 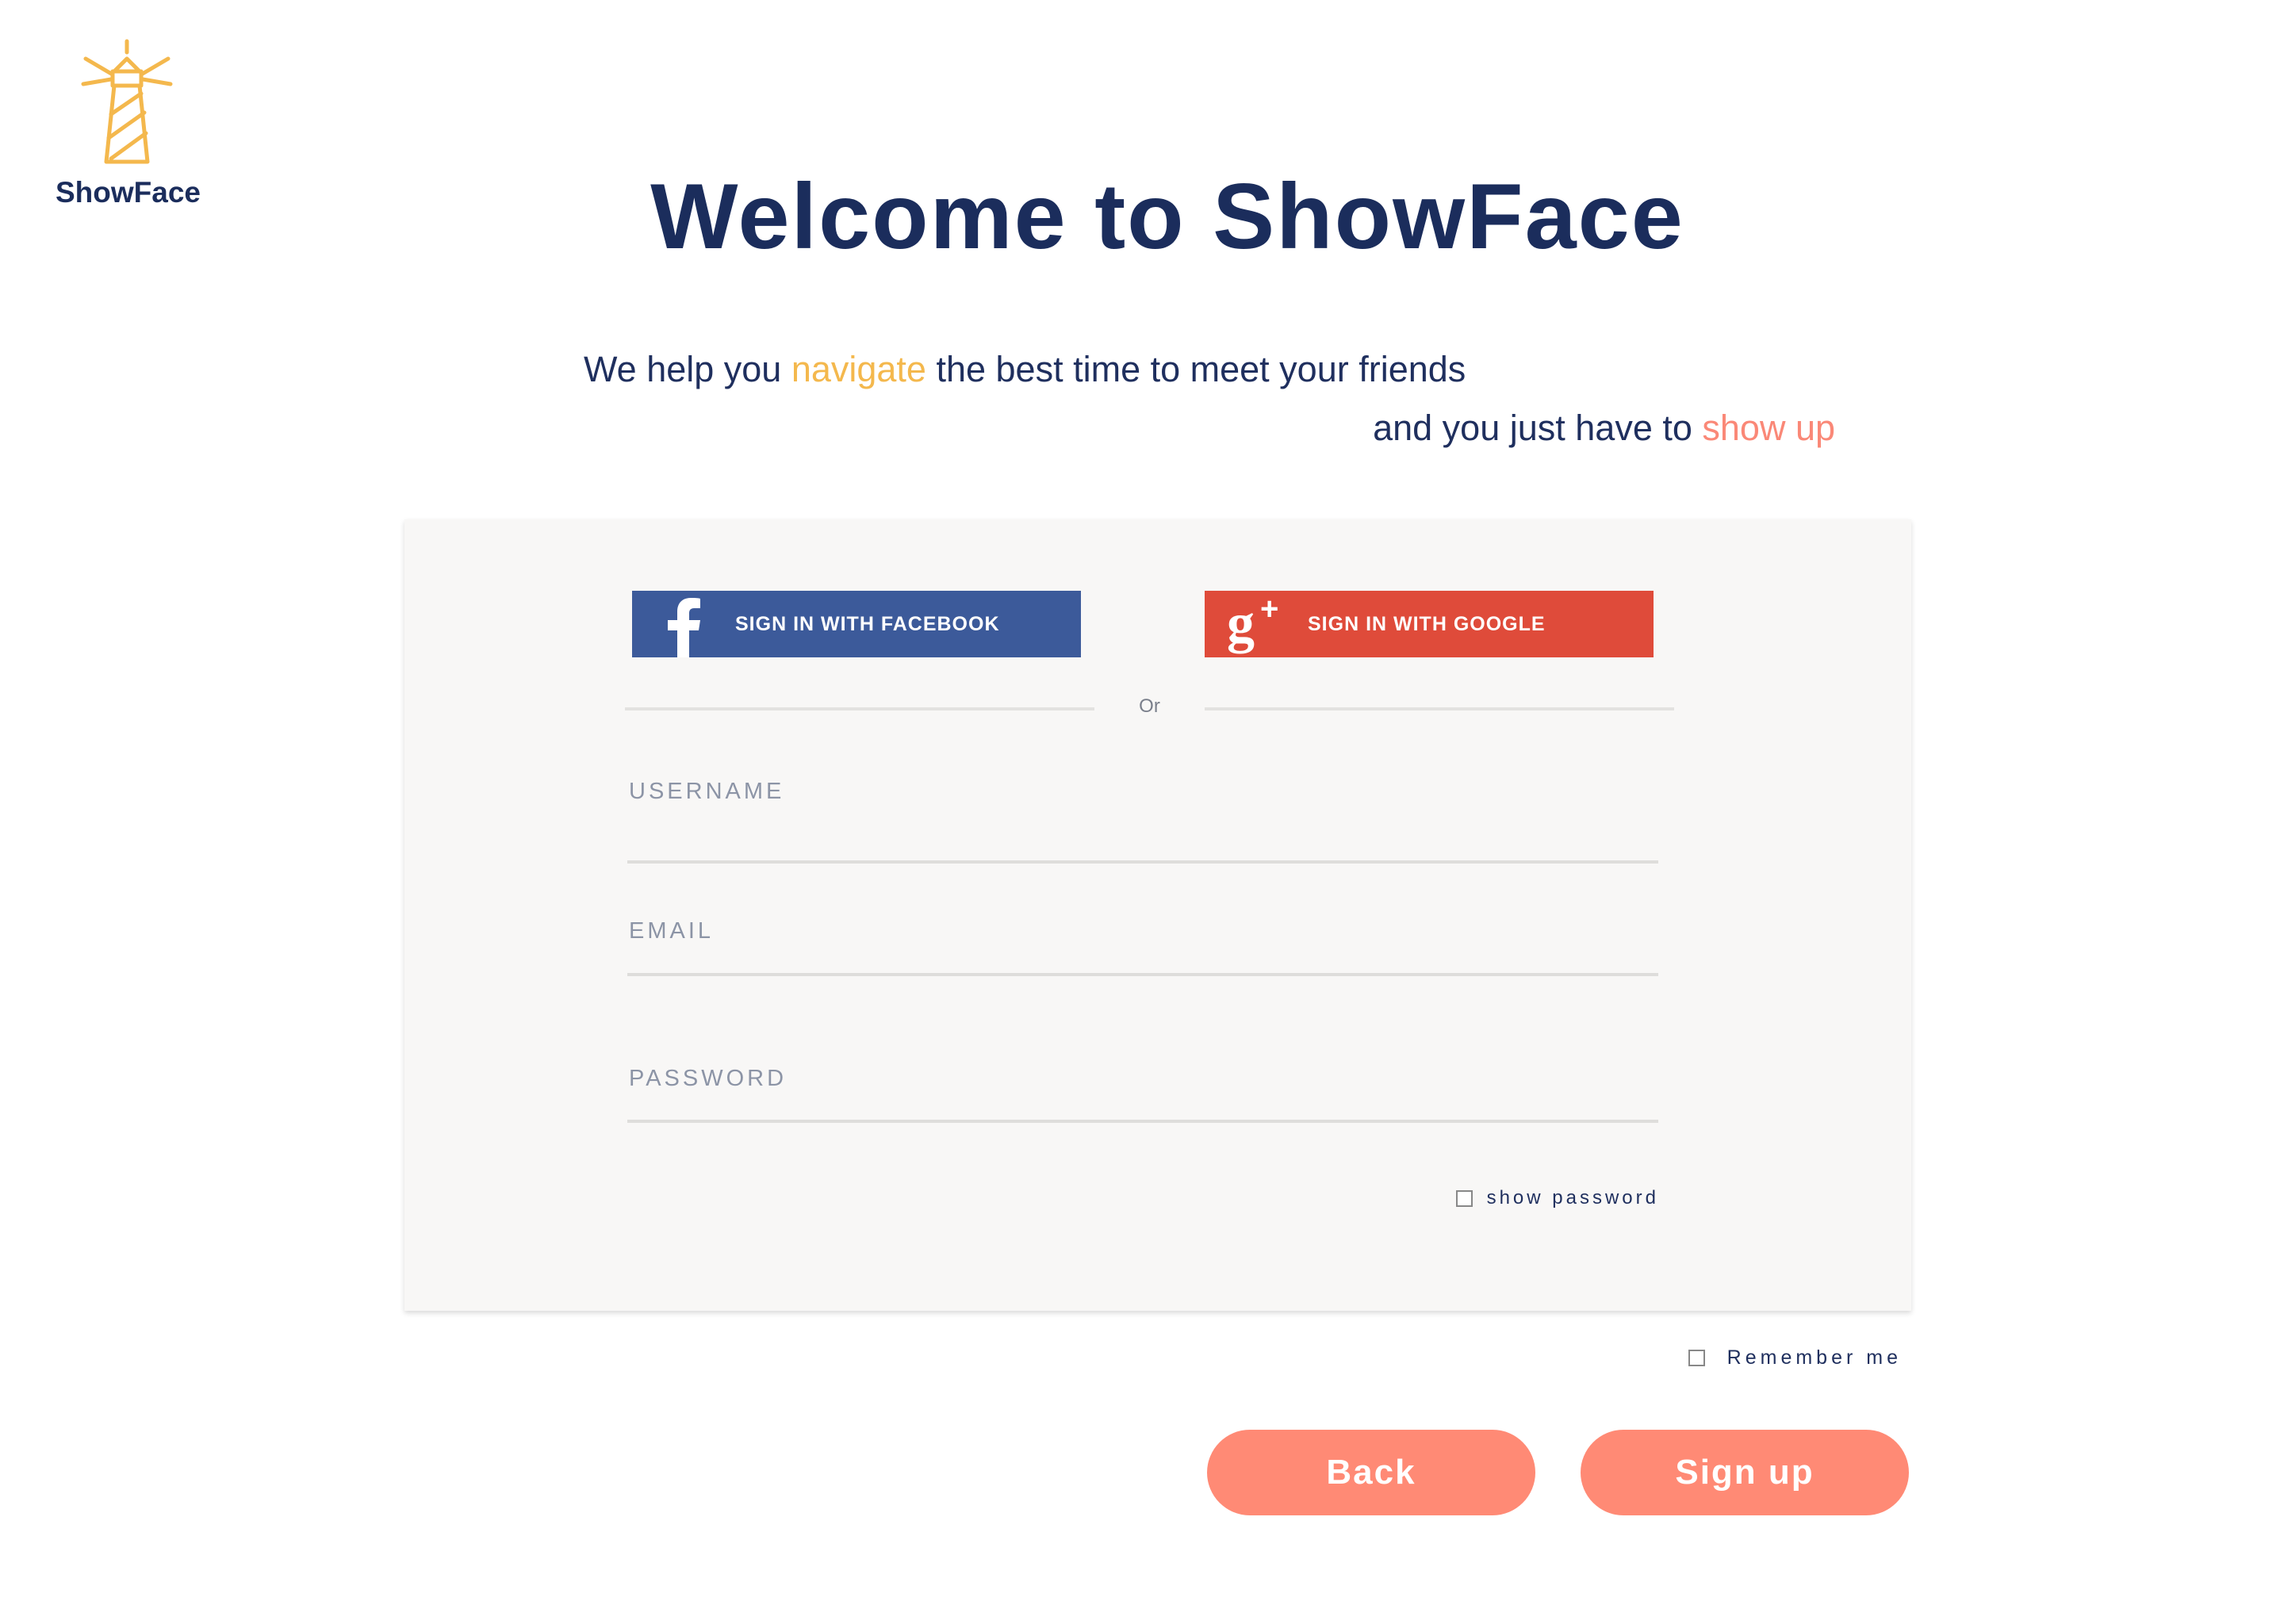 I want to click on remember-me-toggle: Remember me, so click(x=1795, y=1357).